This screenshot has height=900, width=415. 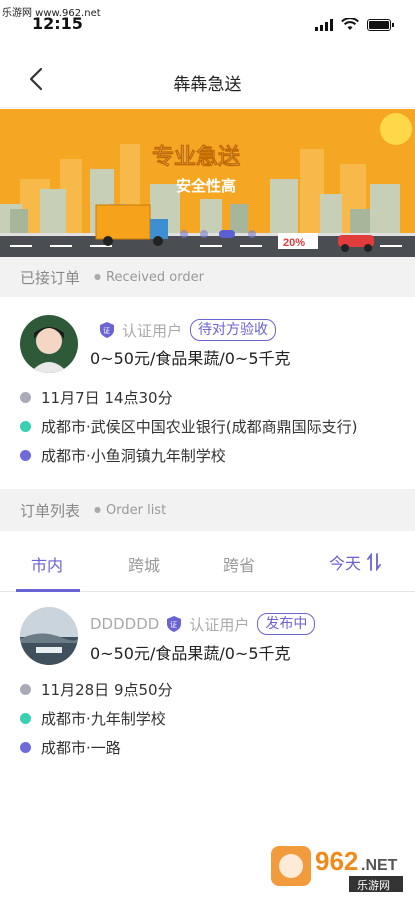 I want to click on sort-button: 今天, so click(x=355, y=562).